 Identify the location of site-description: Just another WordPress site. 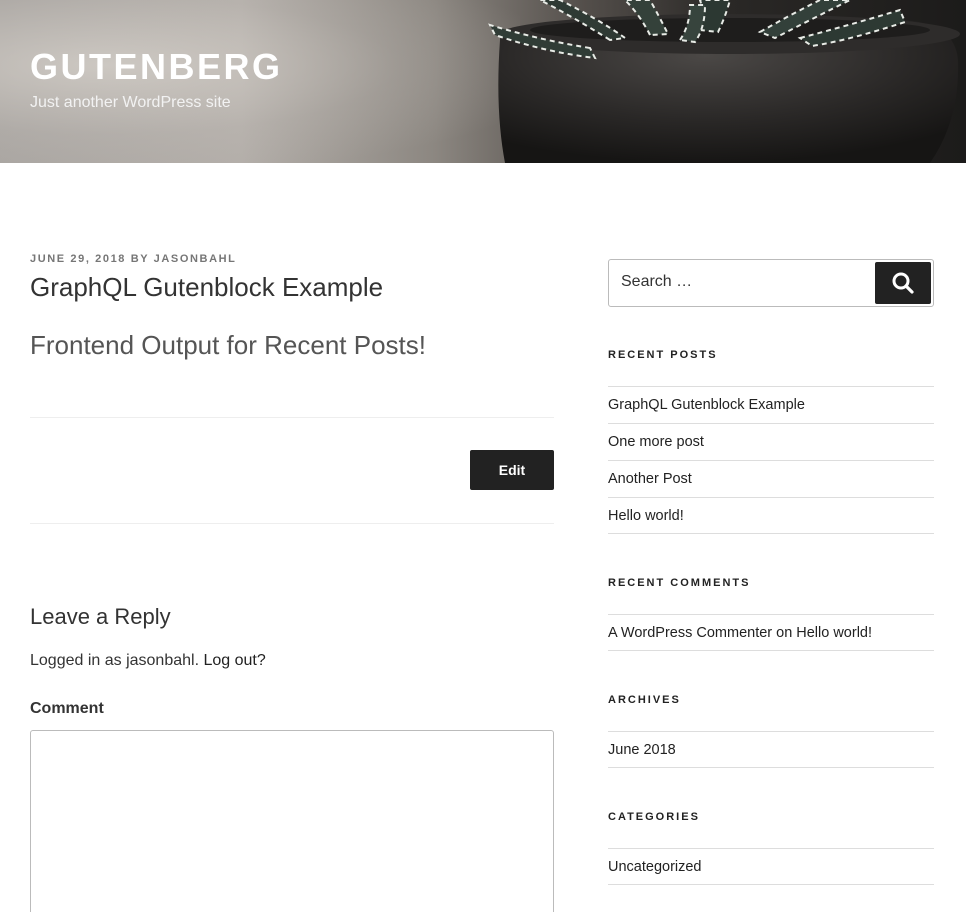
(130, 102).